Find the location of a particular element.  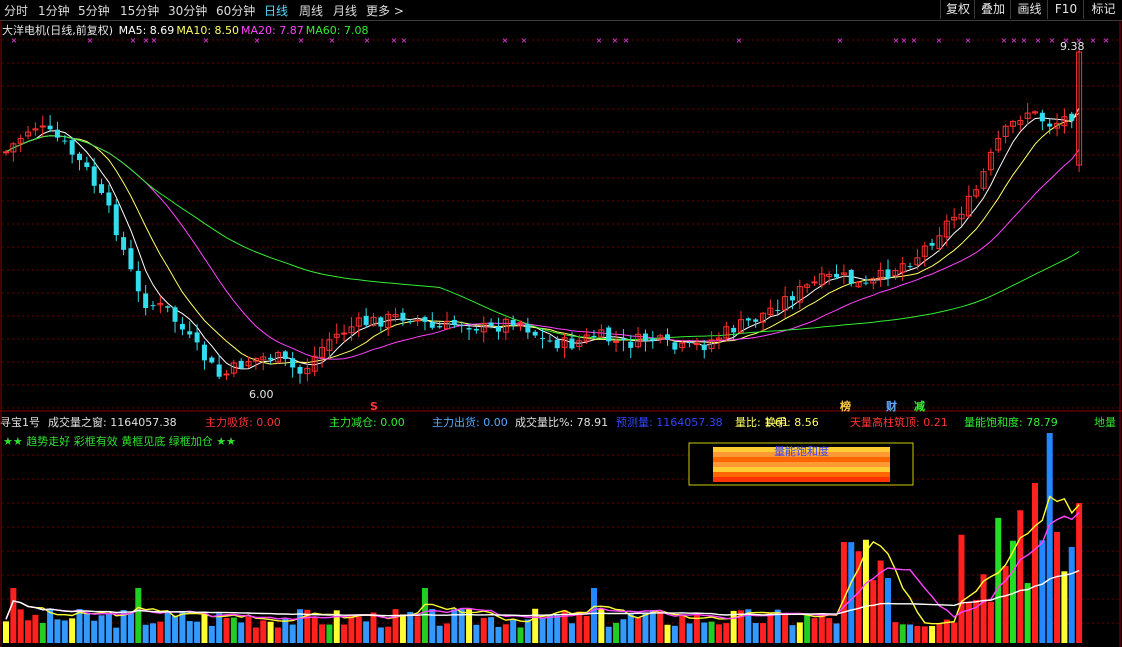

period-tab-2: 5分钟 is located at coordinates (94, 10).